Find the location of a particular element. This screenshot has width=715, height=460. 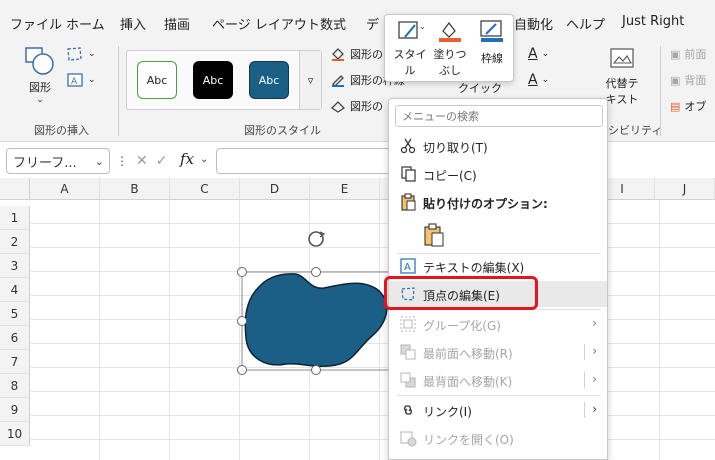

shape-styles-group-label: 図形のスタイル is located at coordinates (282, 130).